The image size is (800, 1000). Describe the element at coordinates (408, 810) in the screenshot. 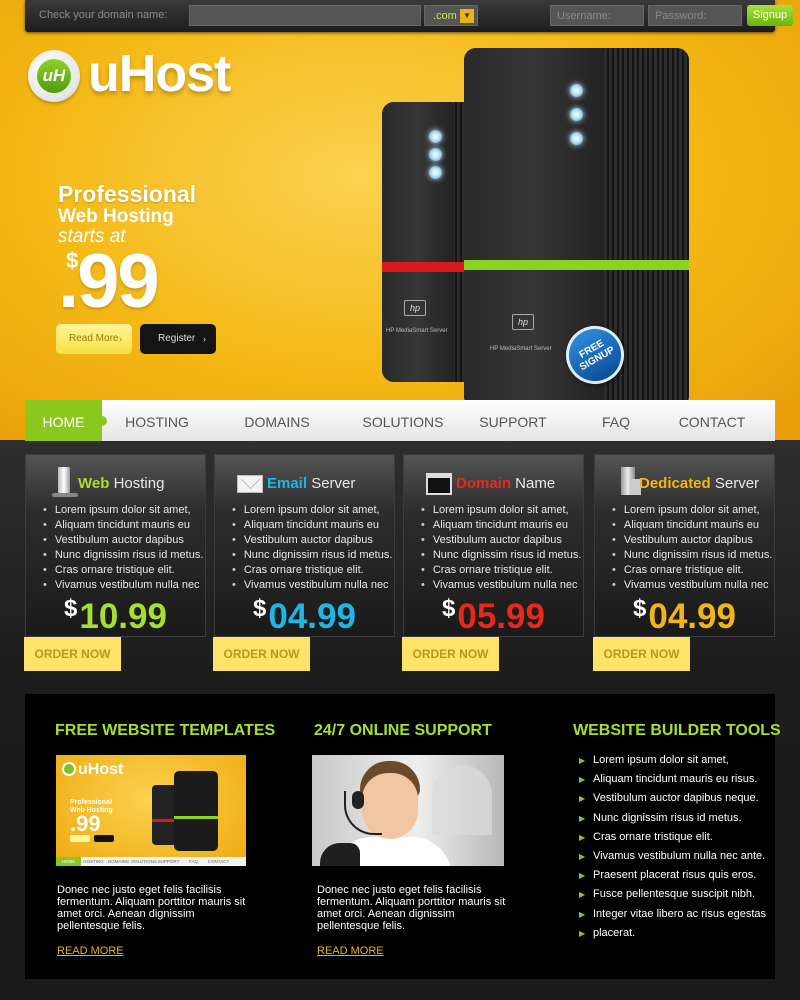

I see `support-agent-photo` at that location.